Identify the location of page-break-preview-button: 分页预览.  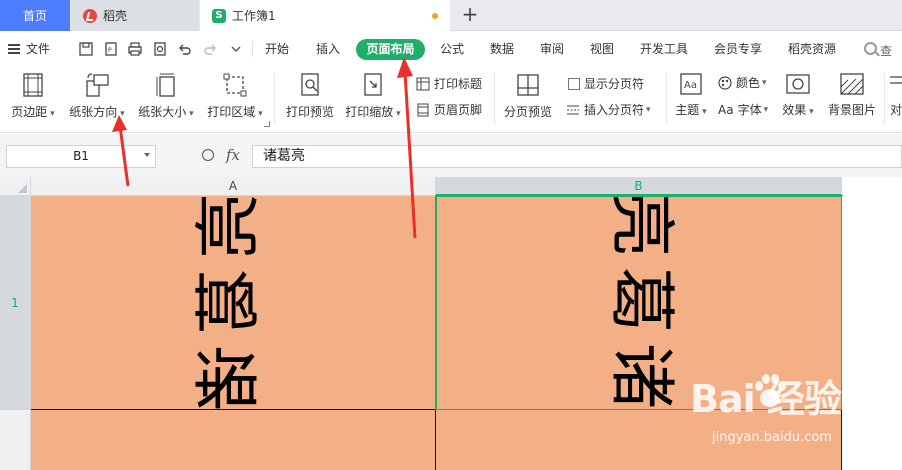
(528, 96).